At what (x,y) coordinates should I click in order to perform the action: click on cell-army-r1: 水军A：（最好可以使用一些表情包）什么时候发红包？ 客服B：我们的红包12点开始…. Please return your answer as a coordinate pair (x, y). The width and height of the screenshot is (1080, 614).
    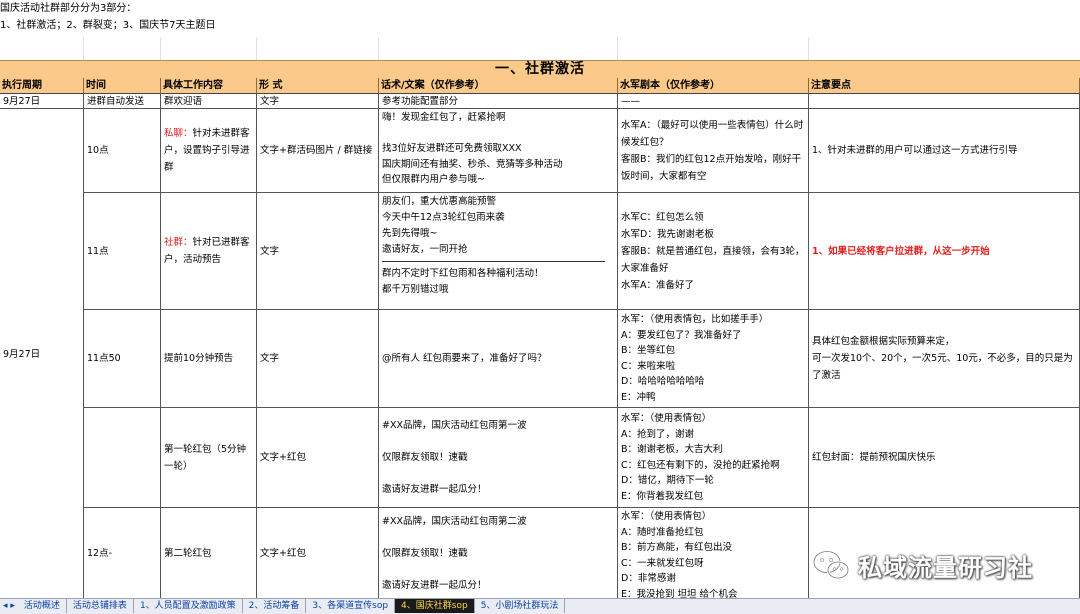
    Looking at the image, I should click on (713, 151).